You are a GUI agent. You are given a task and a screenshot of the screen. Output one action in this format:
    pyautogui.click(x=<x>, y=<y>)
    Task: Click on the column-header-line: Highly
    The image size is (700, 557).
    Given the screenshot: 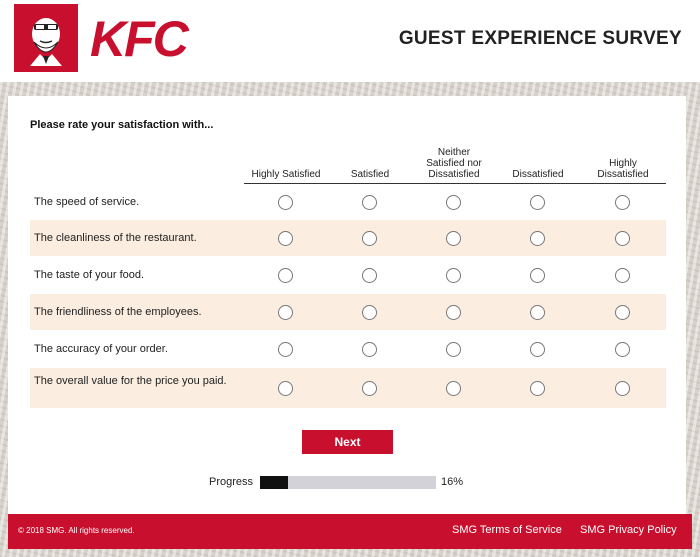 What is the action you would take?
    pyautogui.click(x=623, y=163)
    